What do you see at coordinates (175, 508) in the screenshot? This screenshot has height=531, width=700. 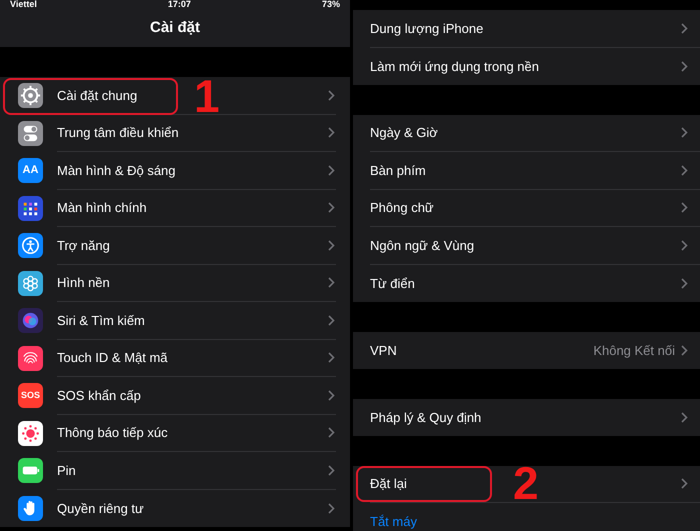 I see `settings-row: Quyền riêng tư` at bounding box center [175, 508].